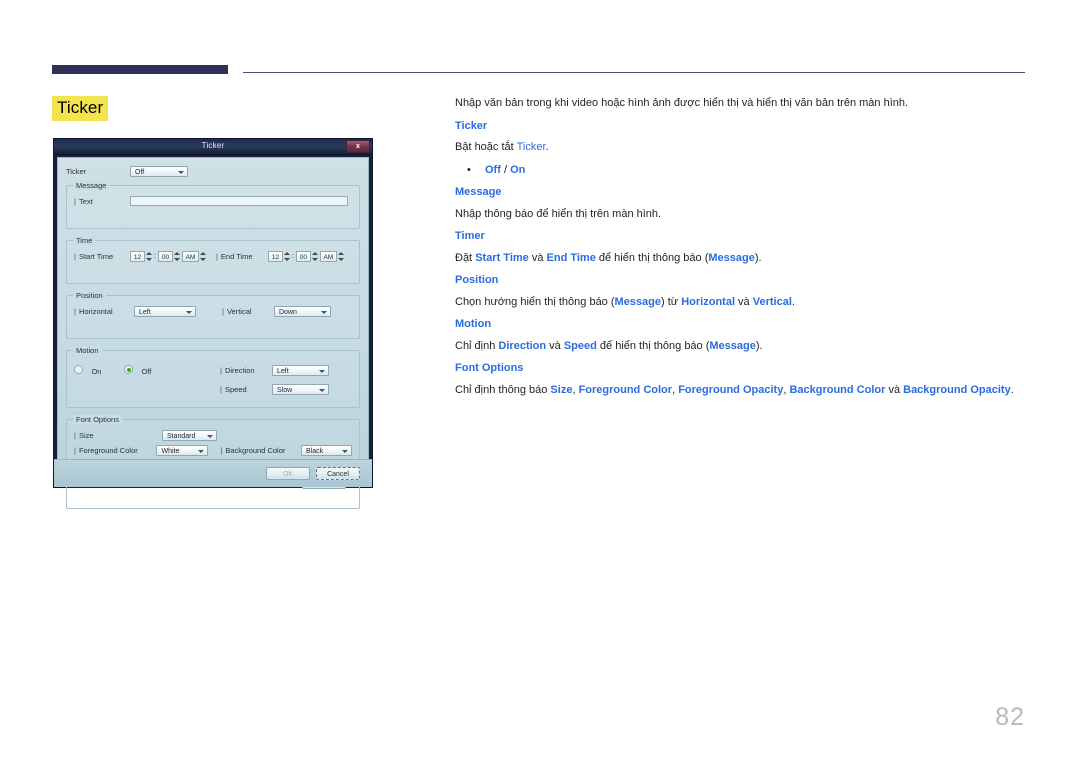  Describe the element at coordinates (518, 169) in the screenshot. I see `ticker-bullet-on: On` at that location.